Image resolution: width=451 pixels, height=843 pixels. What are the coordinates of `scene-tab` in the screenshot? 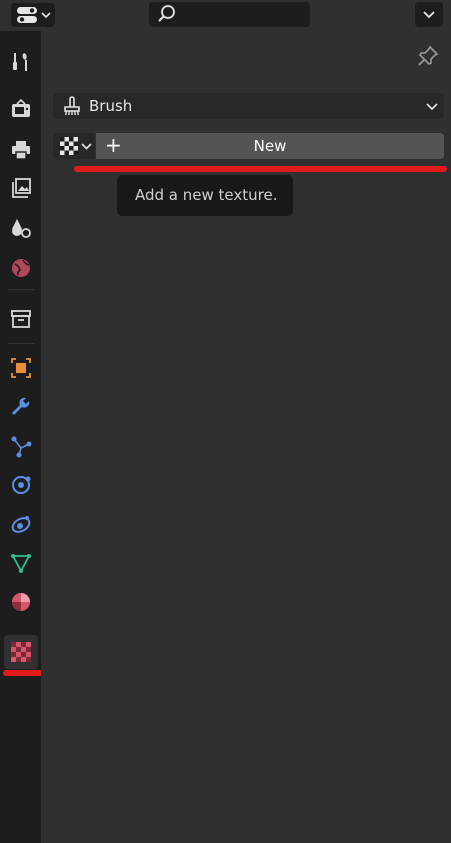 It's located at (21, 228).